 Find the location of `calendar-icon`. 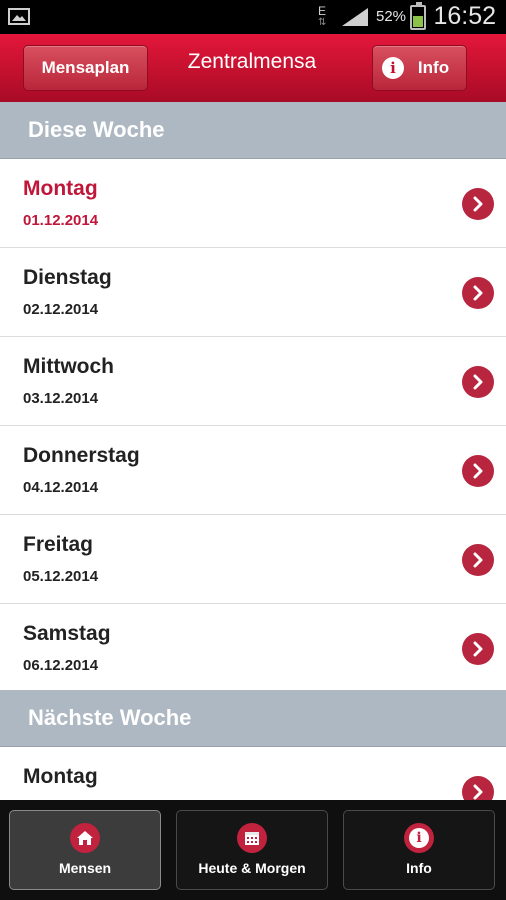

calendar-icon is located at coordinates (252, 838).